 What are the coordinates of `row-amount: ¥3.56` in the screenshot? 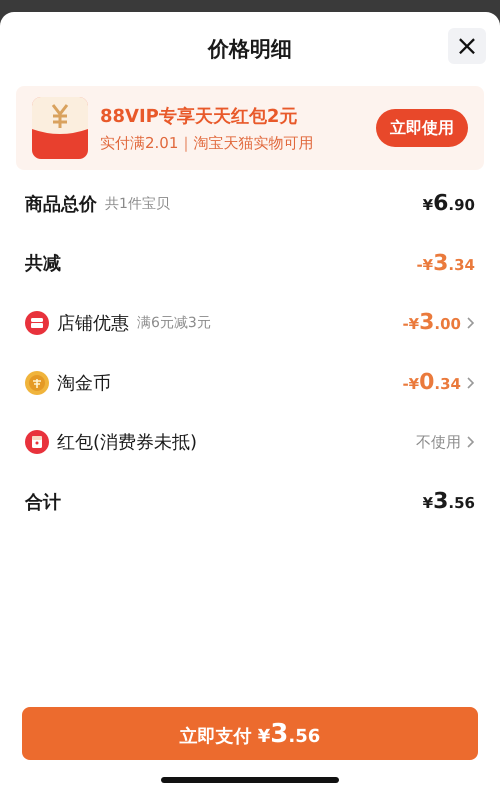 It's located at (448, 501).